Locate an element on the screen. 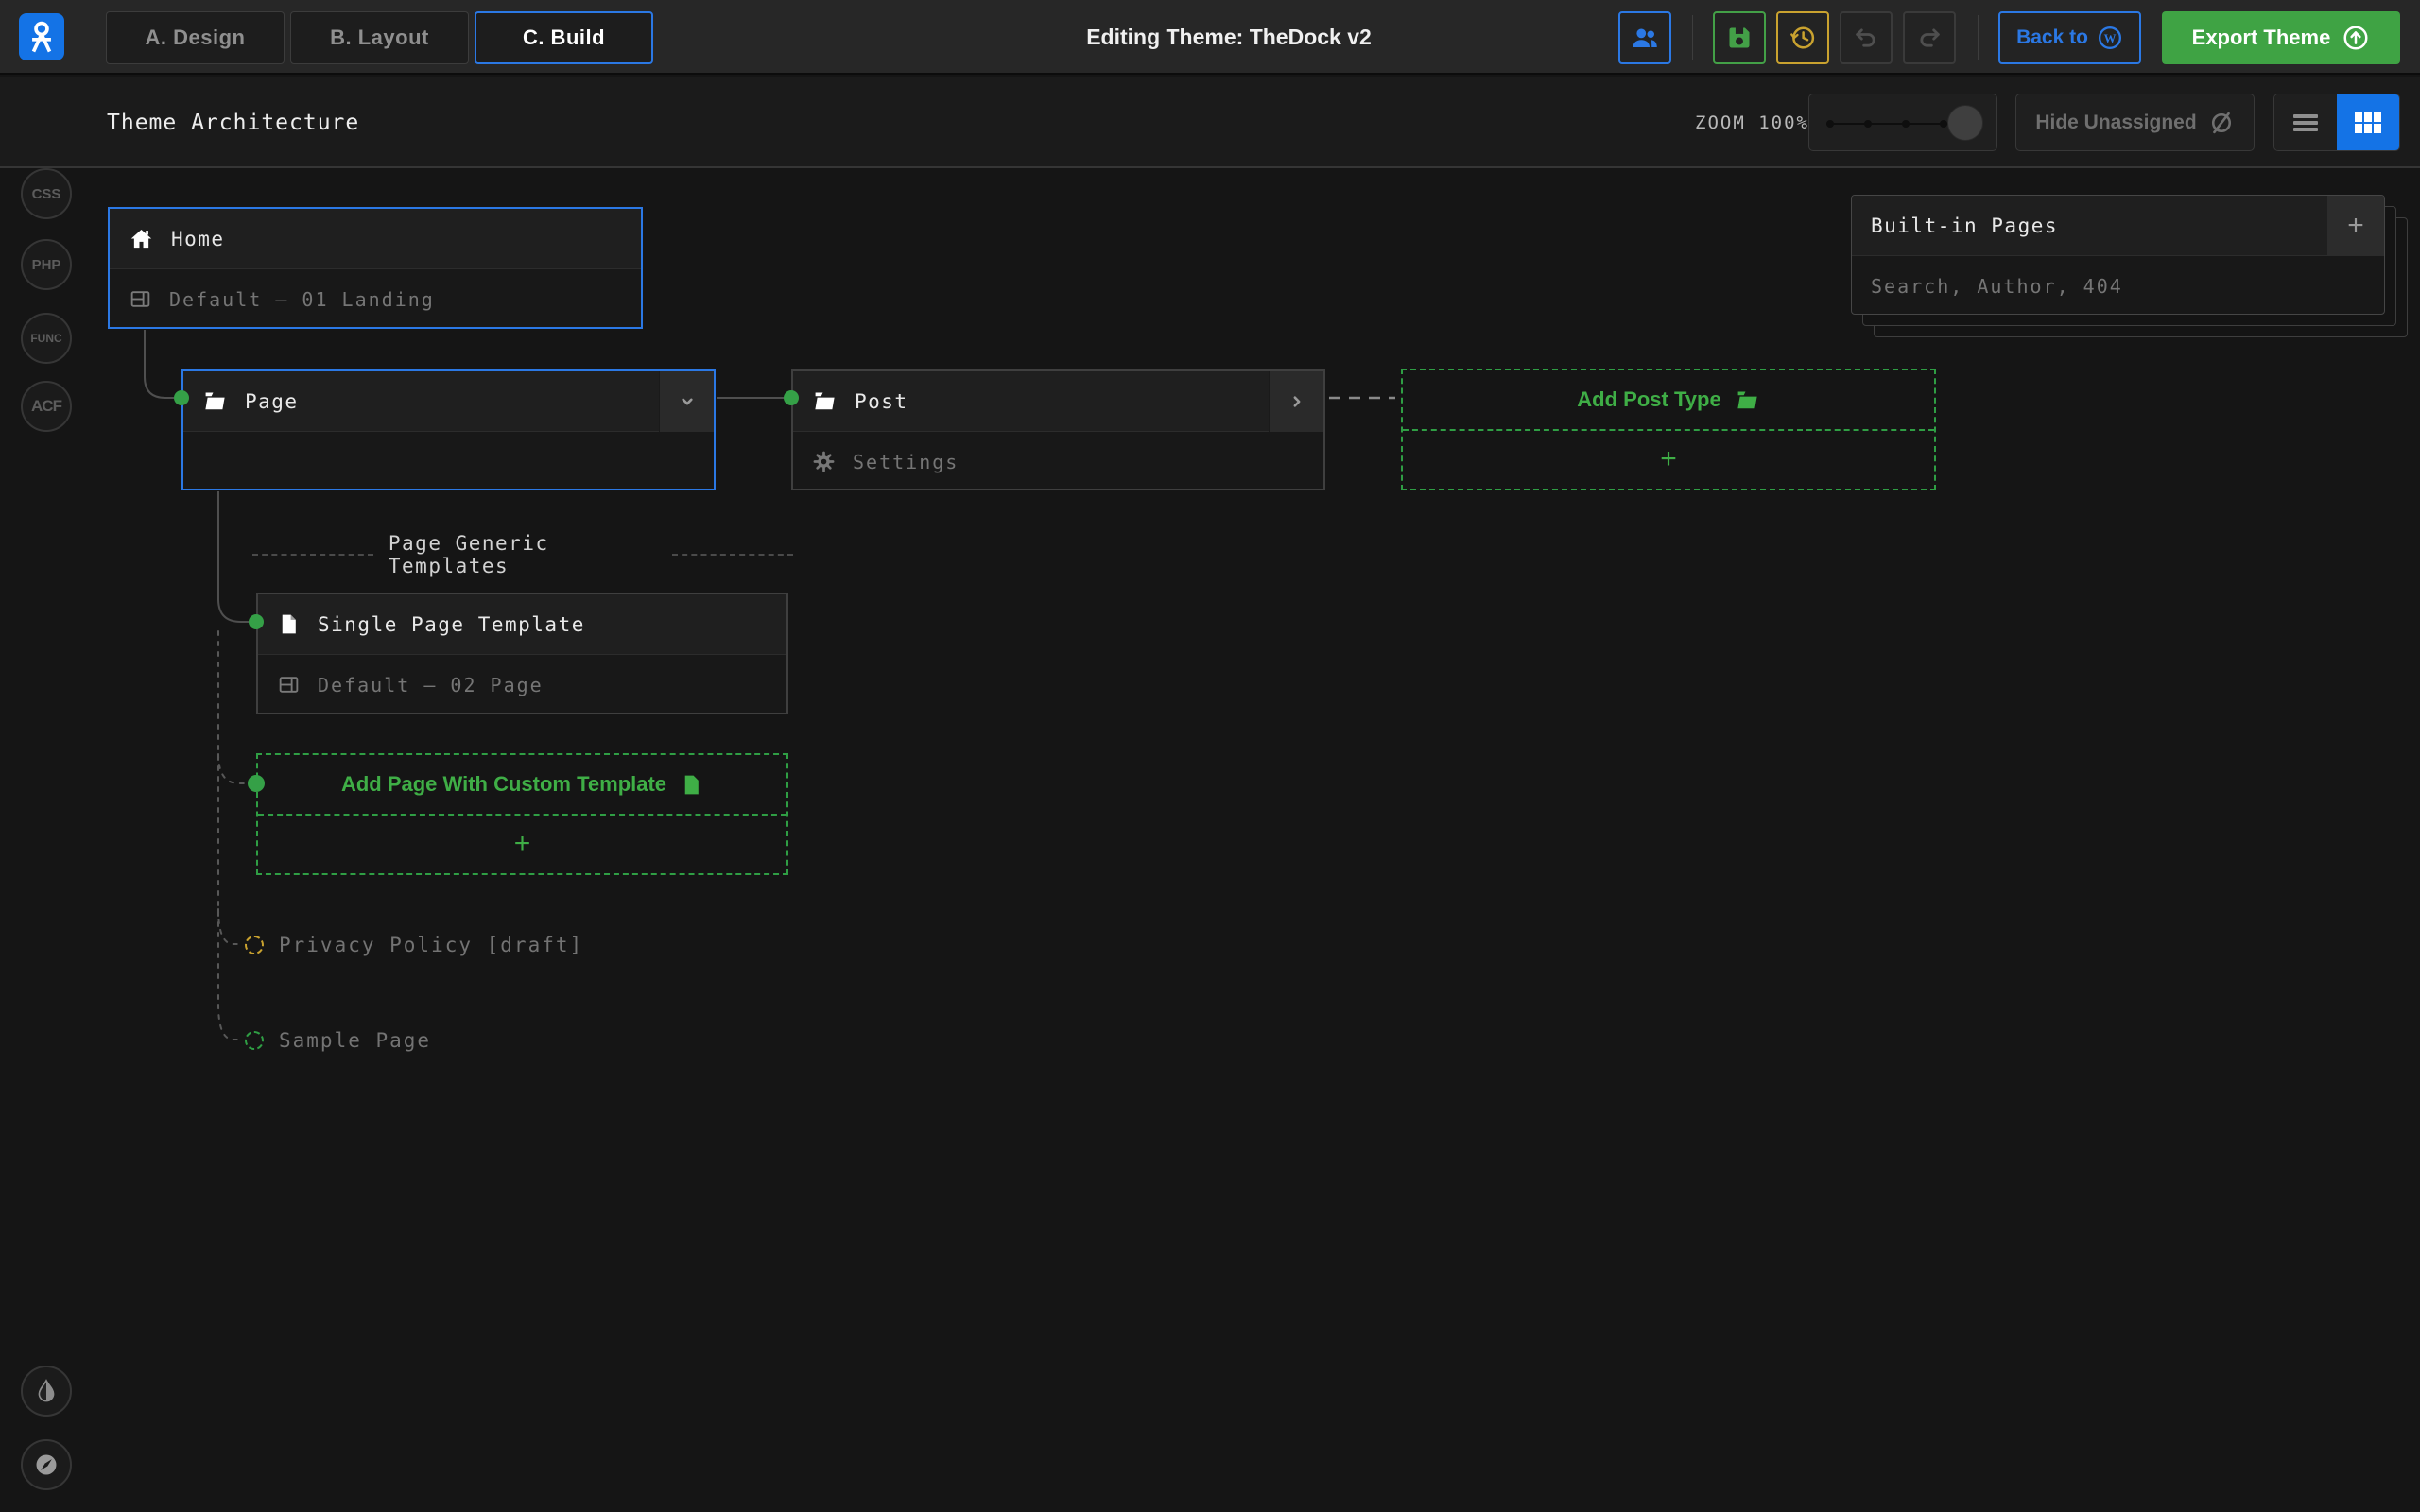 The height and width of the screenshot is (1512, 2420). chevron-right-icon is located at coordinates (1296, 401).